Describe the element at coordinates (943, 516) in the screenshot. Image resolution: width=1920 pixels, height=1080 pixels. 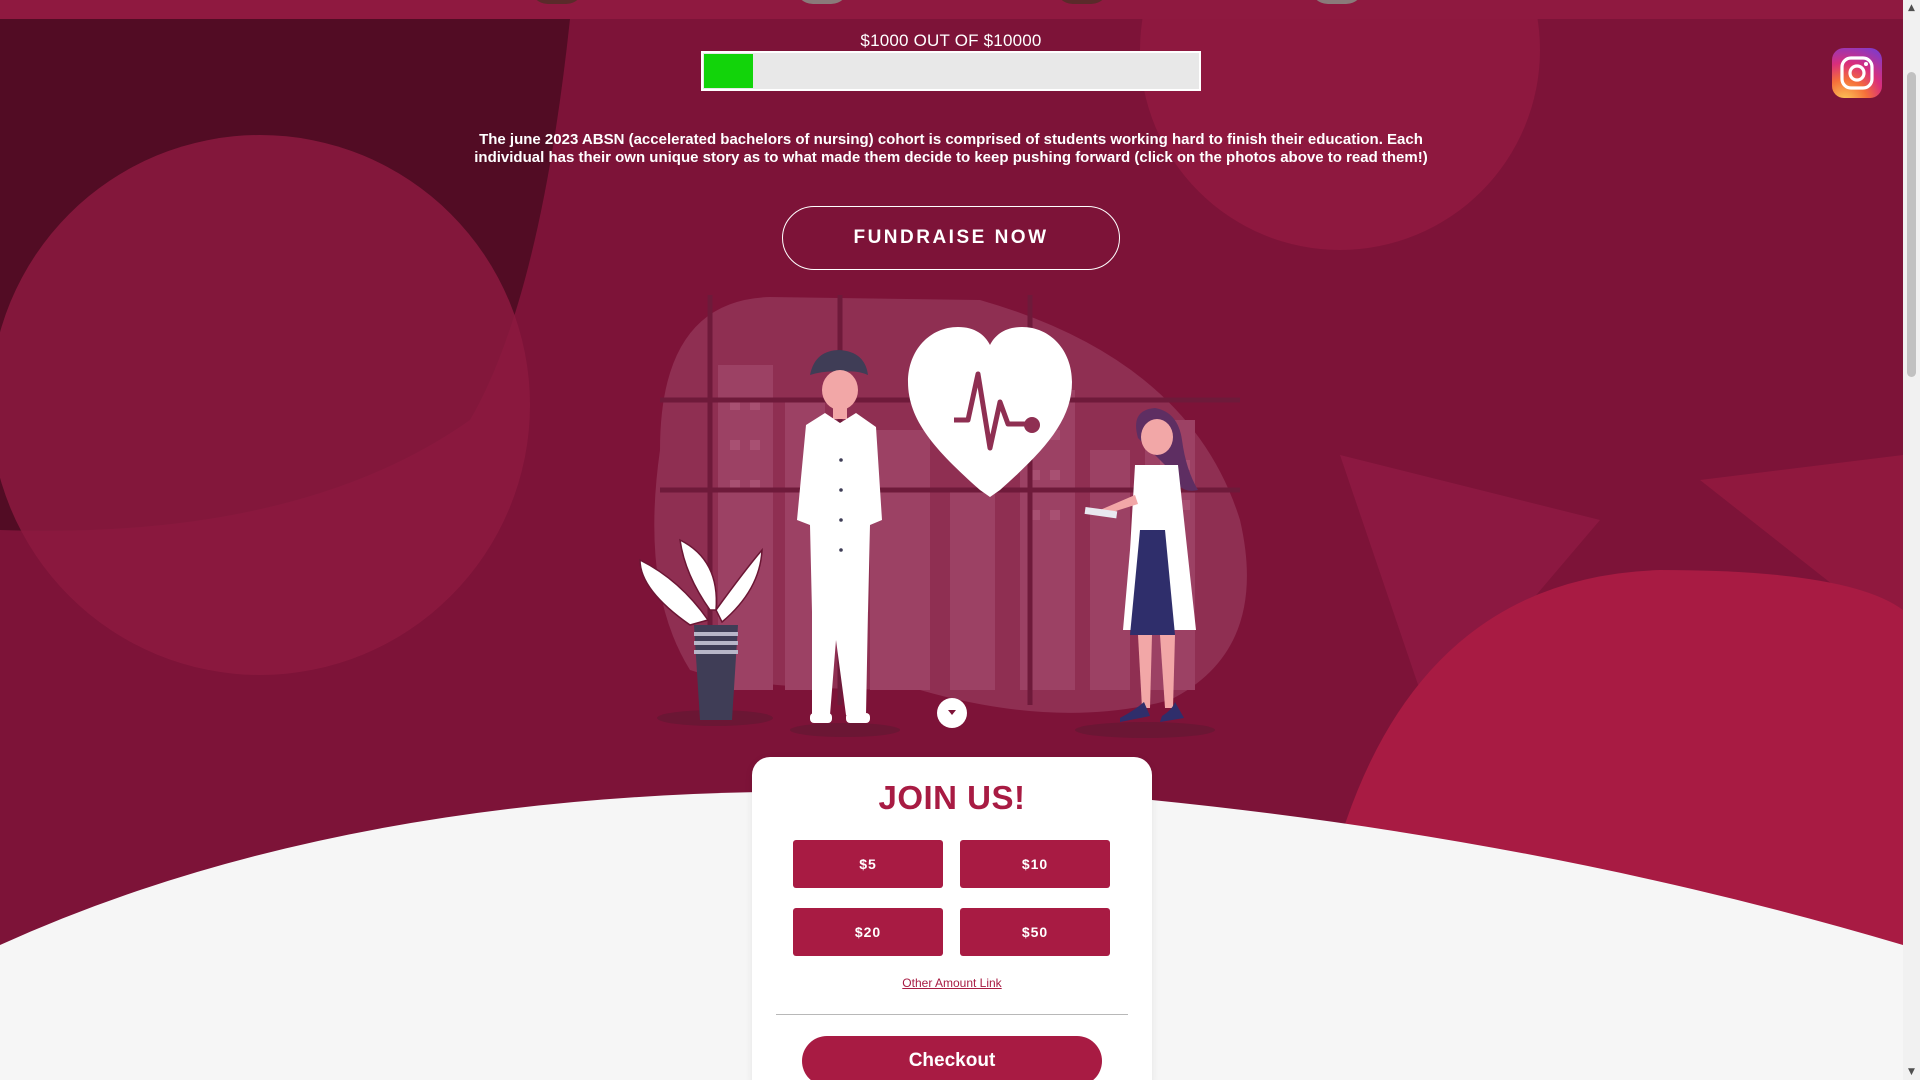
I see `doctors-illustration` at that location.